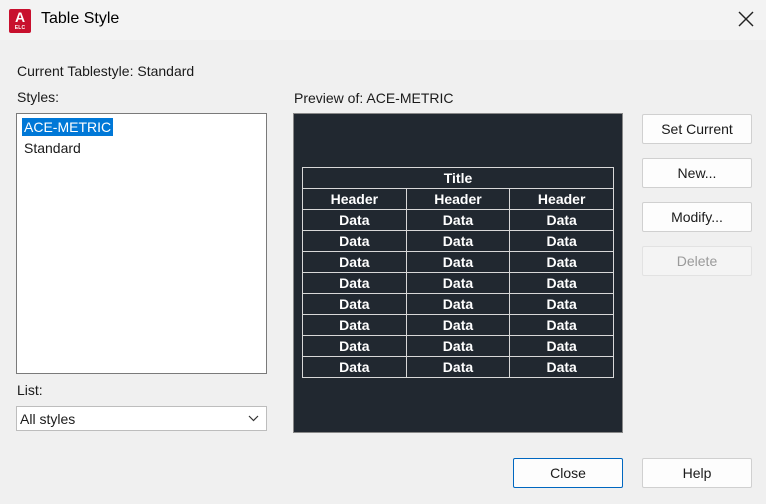 The width and height of the screenshot is (766, 504). What do you see at coordinates (746, 19) in the screenshot?
I see `close-icon` at bounding box center [746, 19].